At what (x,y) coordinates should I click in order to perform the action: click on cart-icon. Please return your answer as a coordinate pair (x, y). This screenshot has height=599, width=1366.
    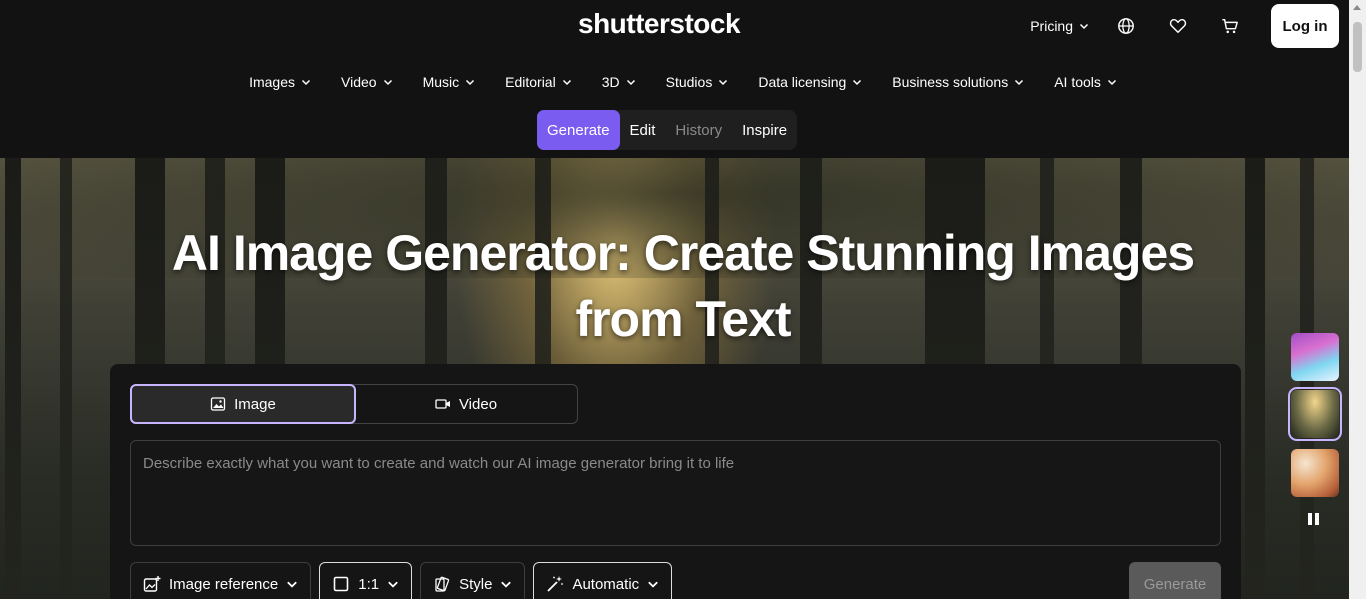
    Looking at the image, I should click on (1230, 26).